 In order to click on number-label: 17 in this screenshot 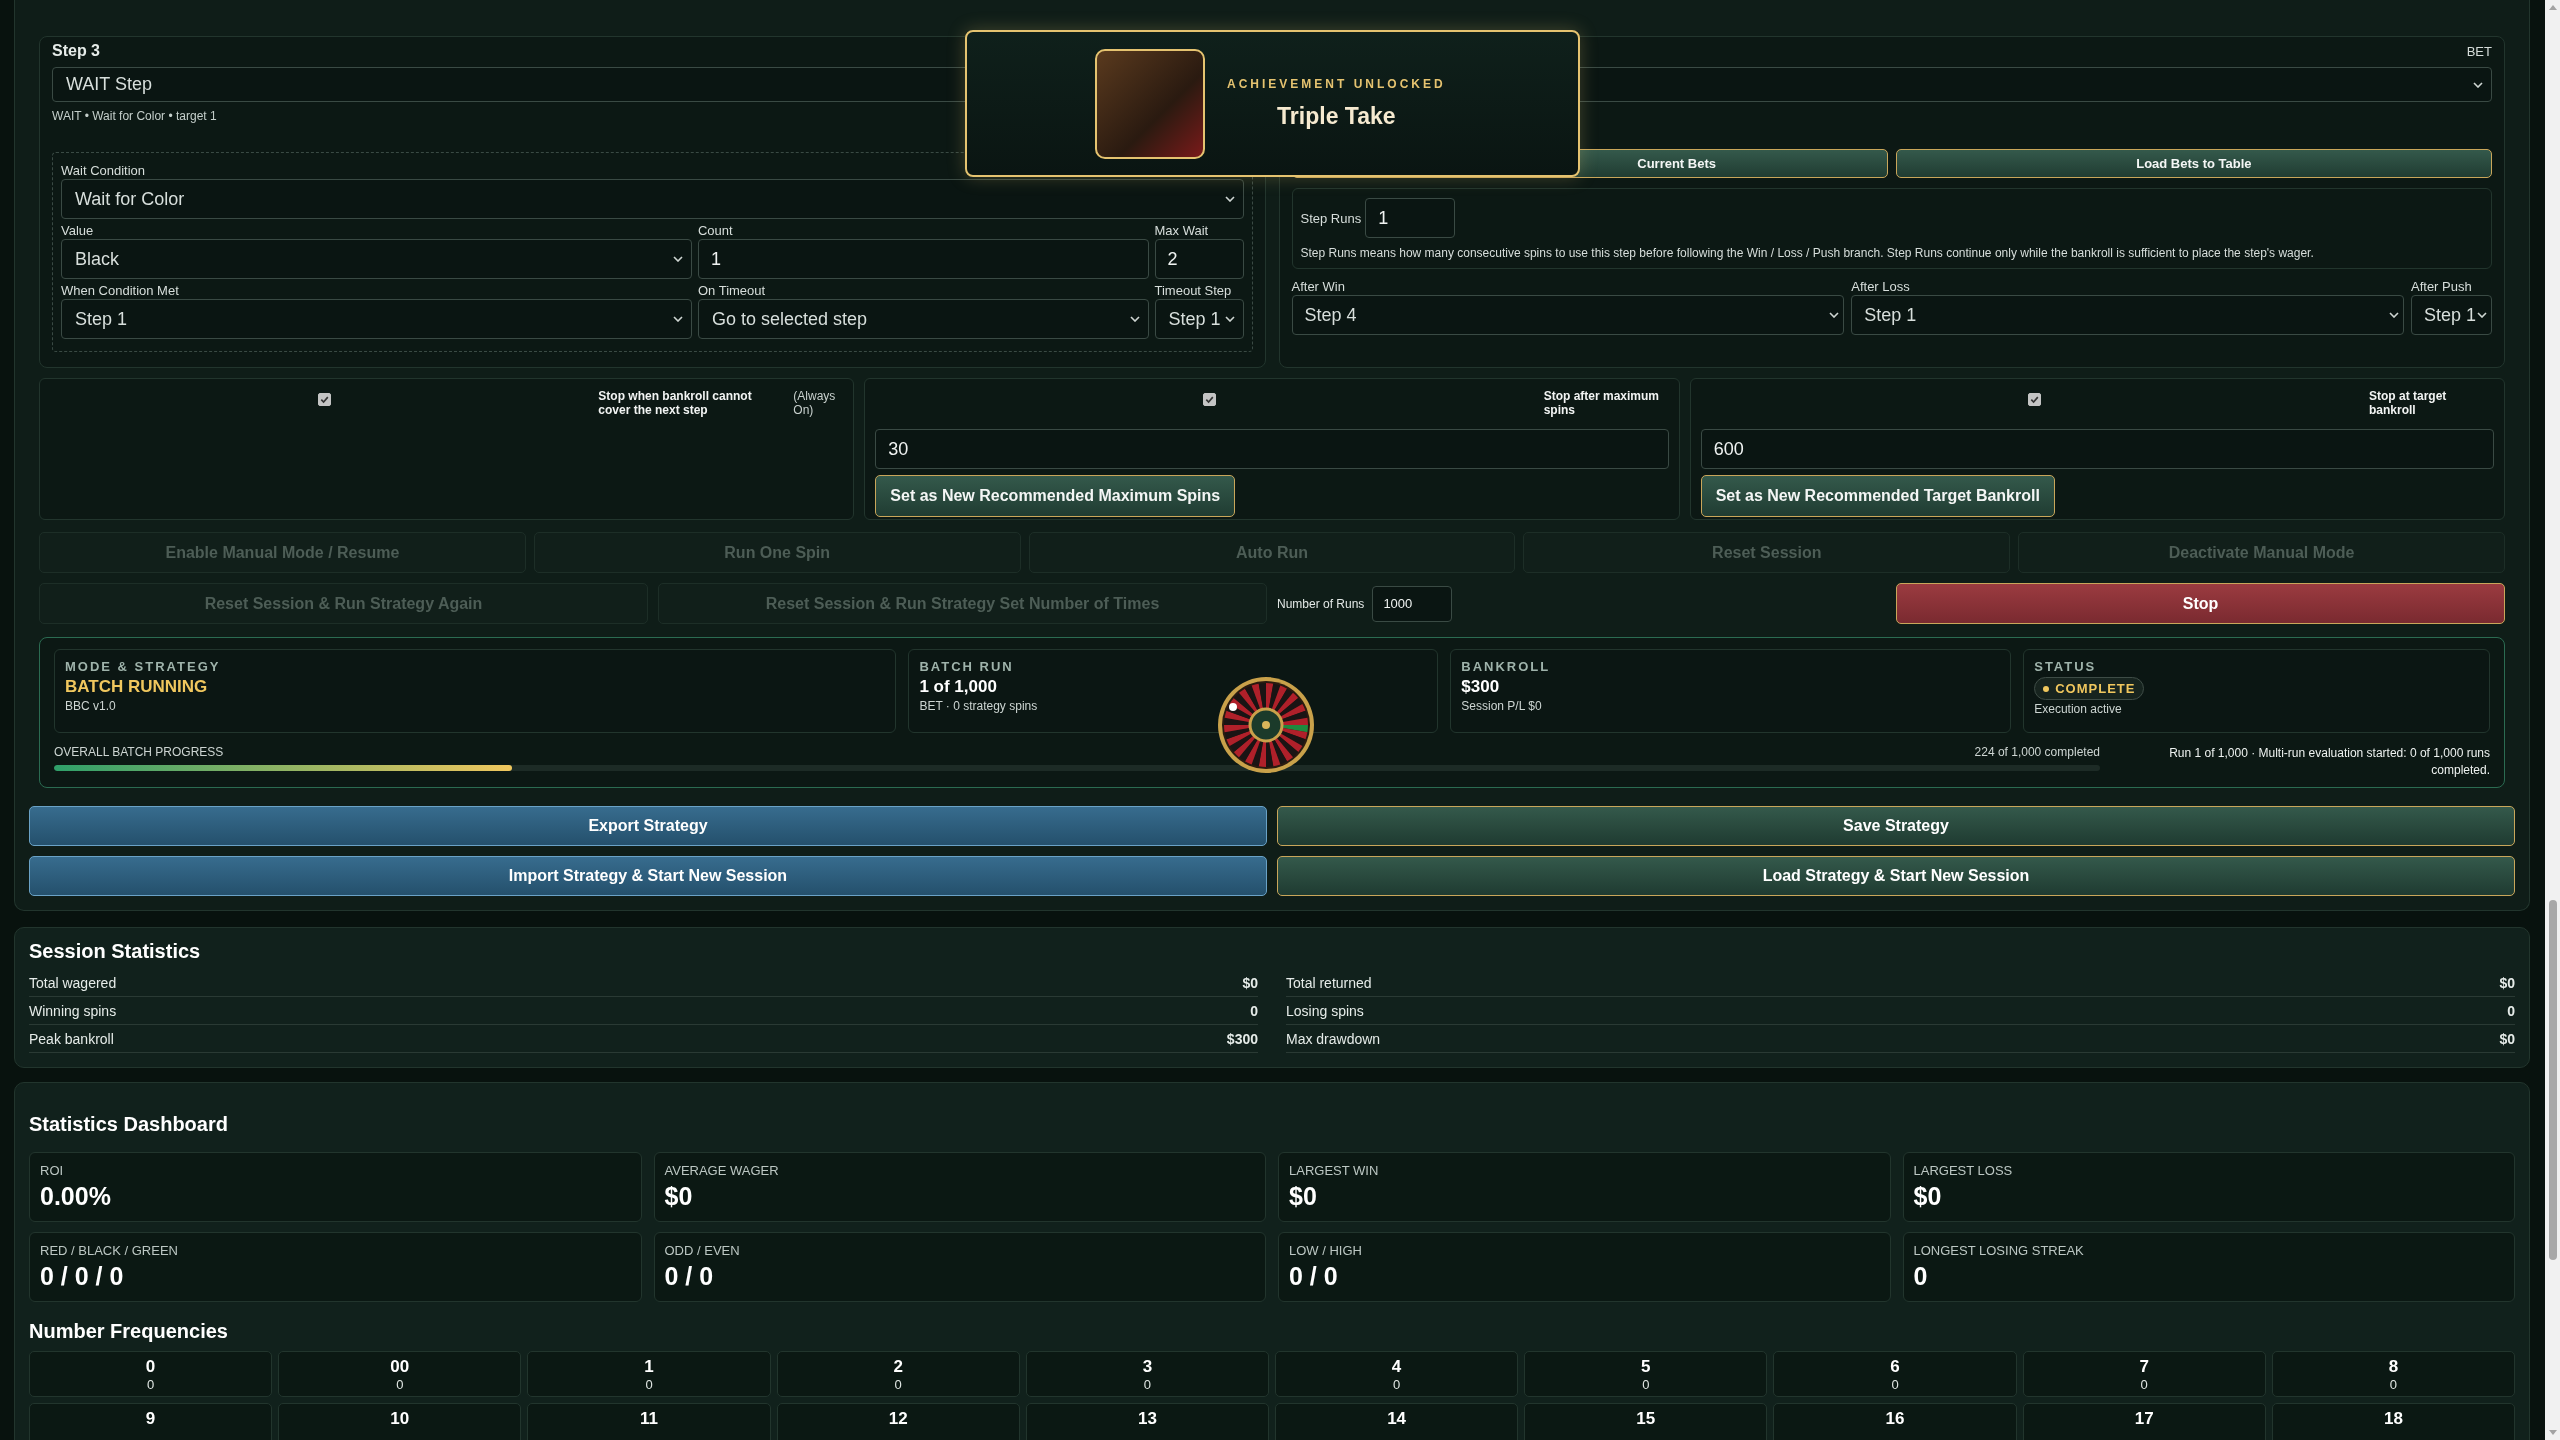, I will do `click(2144, 1419)`.